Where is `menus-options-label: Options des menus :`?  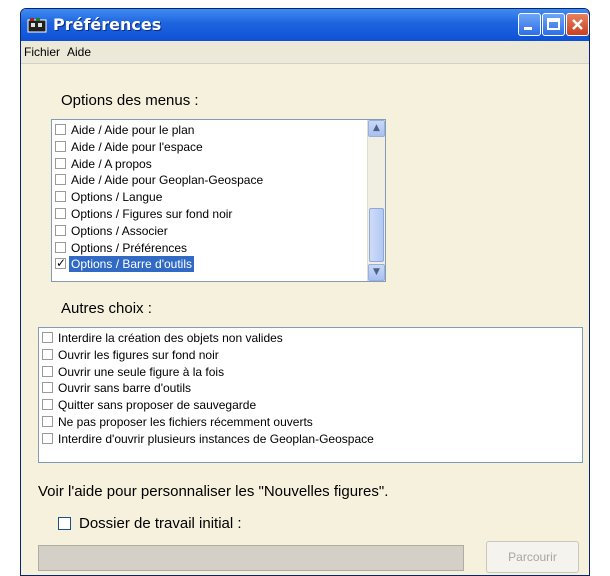
menus-options-label: Options des menus : is located at coordinates (130, 100).